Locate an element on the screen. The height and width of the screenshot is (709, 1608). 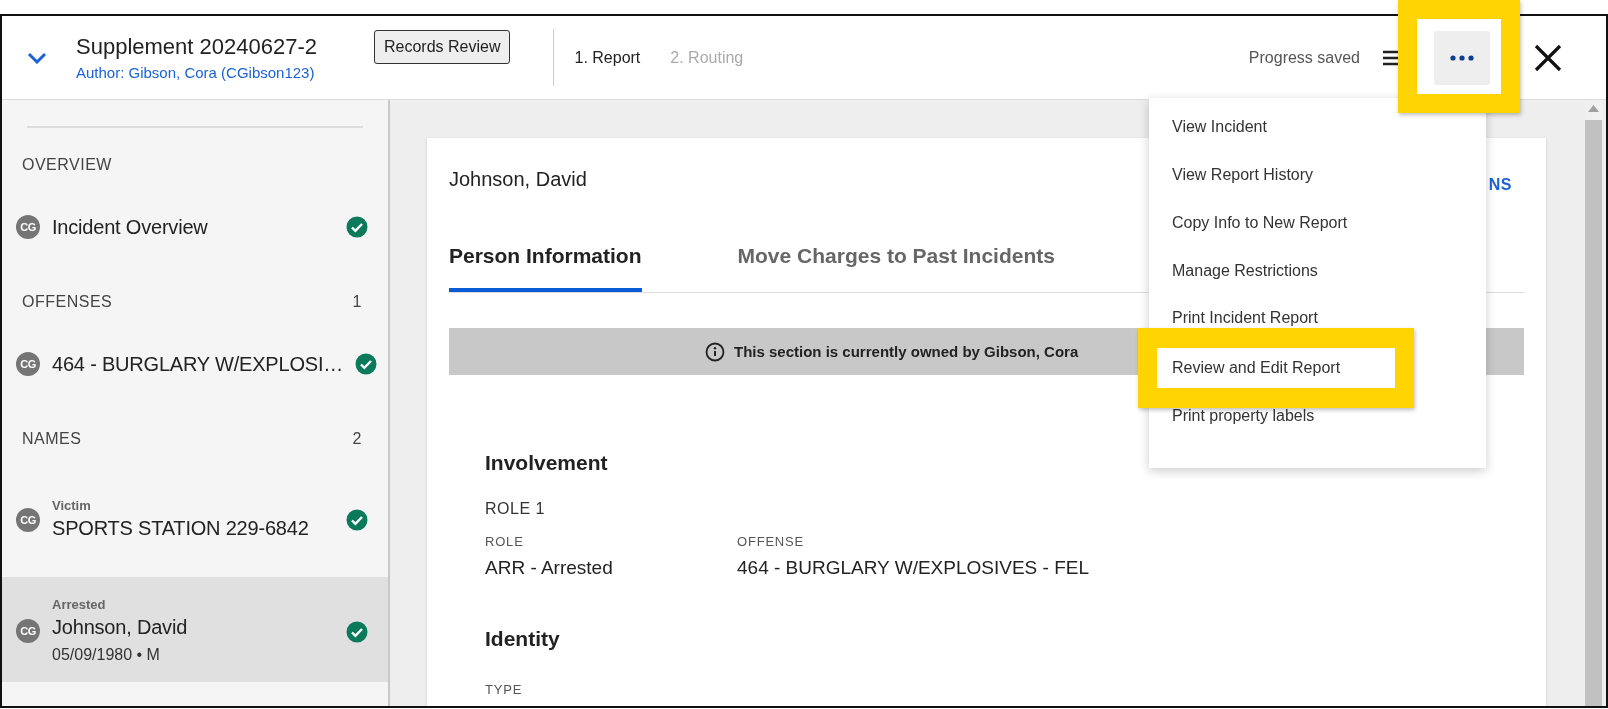
field-value: ARR - Arrested is located at coordinates (549, 568).